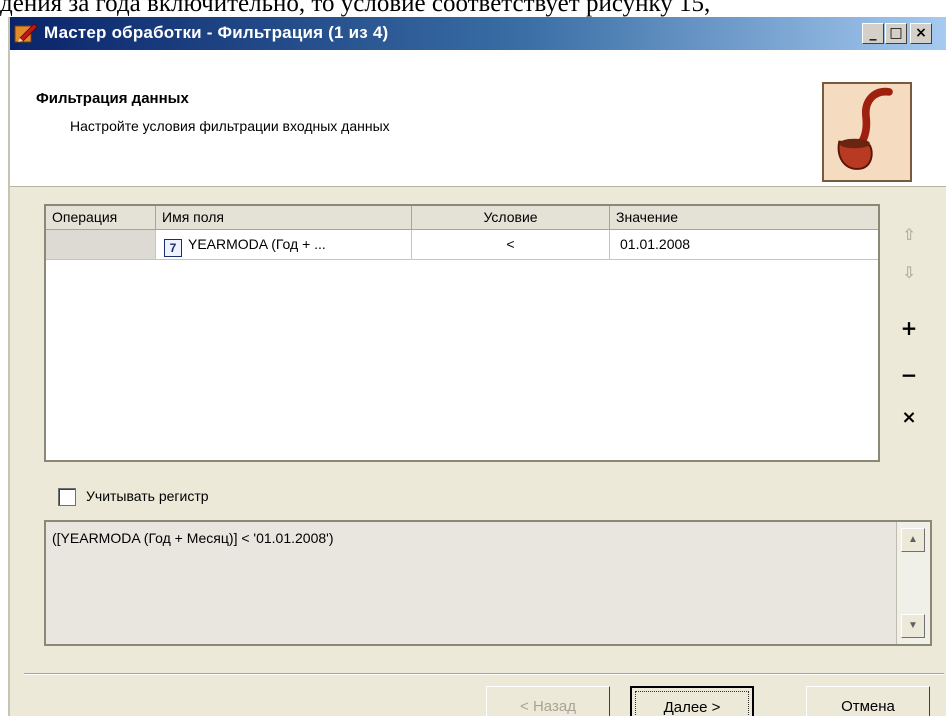 This screenshot has width=946, height=716. Describe the element at coordinates (744, 217) in the screenshot. I see `column-header-value: Значение` at that location.